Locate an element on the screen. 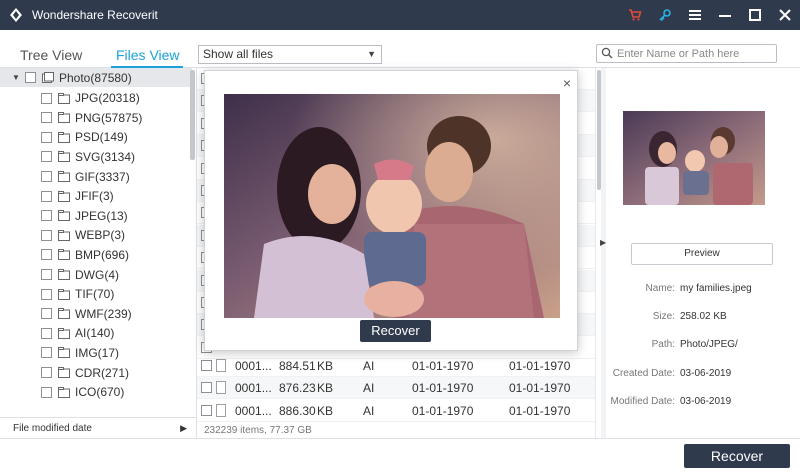 Image resolution: width=800 pixels, height=472 pixels. tab-tree-view: Tree View is located at coordinates (51, 55).